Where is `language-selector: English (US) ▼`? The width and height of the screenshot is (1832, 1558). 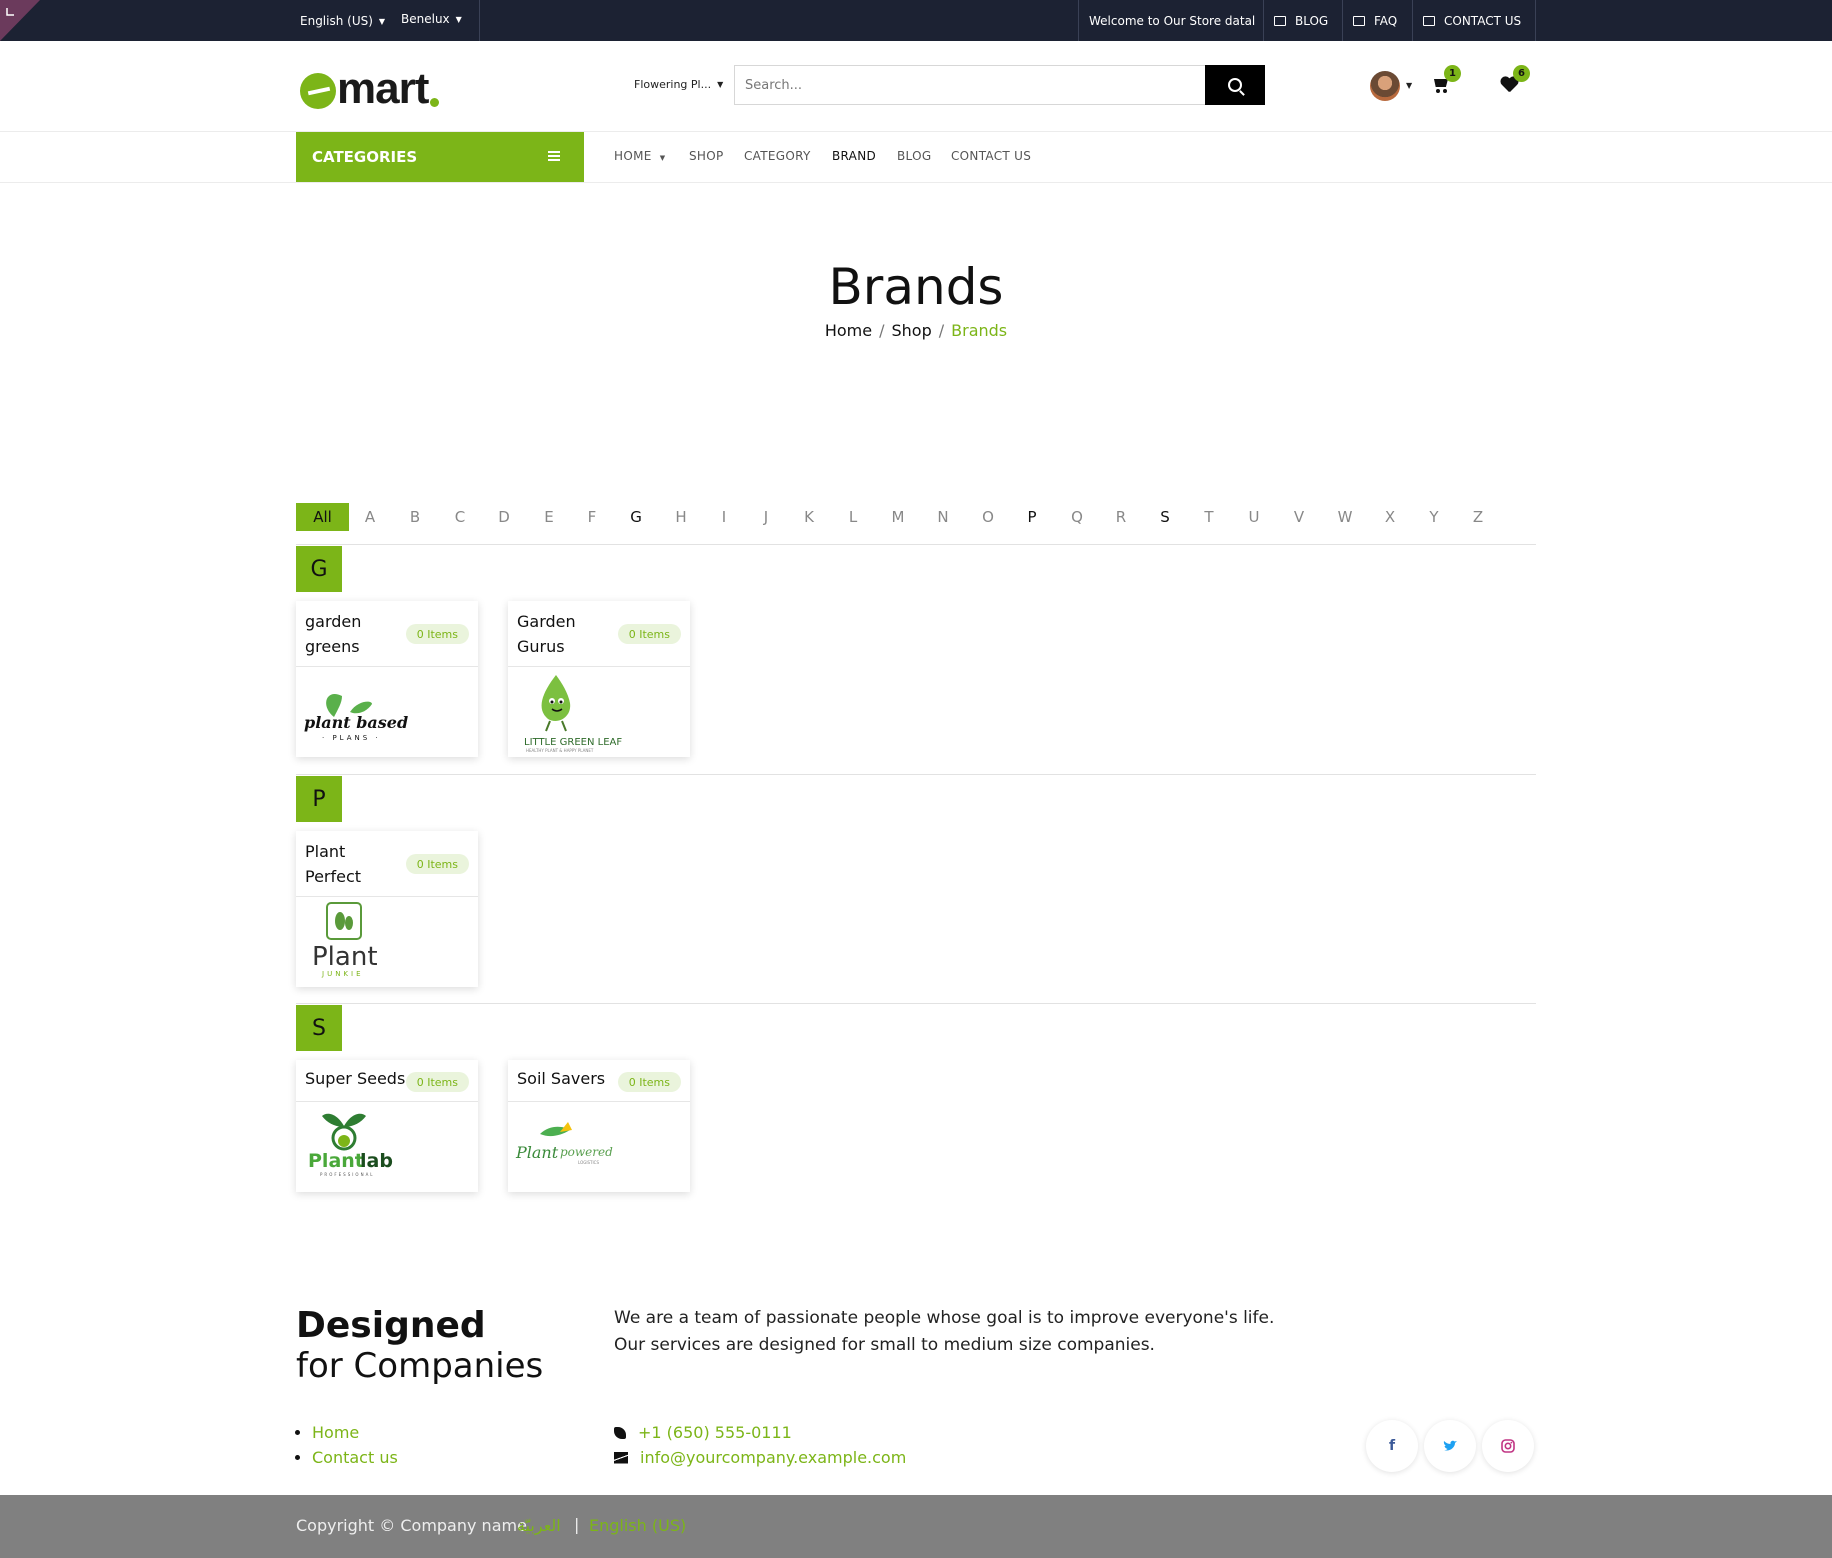 language-selector: English (US) ▼ is located at coordinates (342, 21).